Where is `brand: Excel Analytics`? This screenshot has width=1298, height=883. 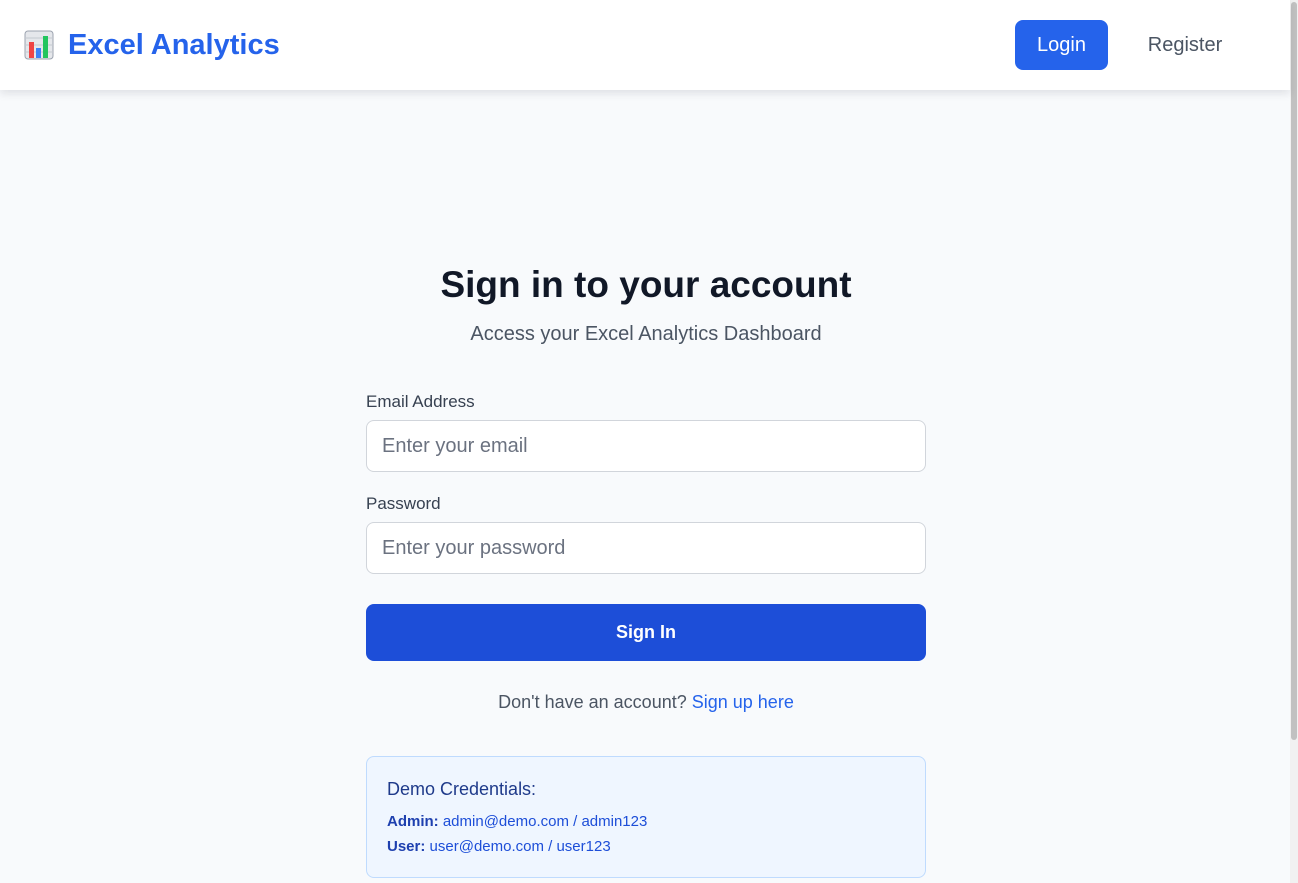 brand: Excel Analytics is located at coordinates (152, 45).